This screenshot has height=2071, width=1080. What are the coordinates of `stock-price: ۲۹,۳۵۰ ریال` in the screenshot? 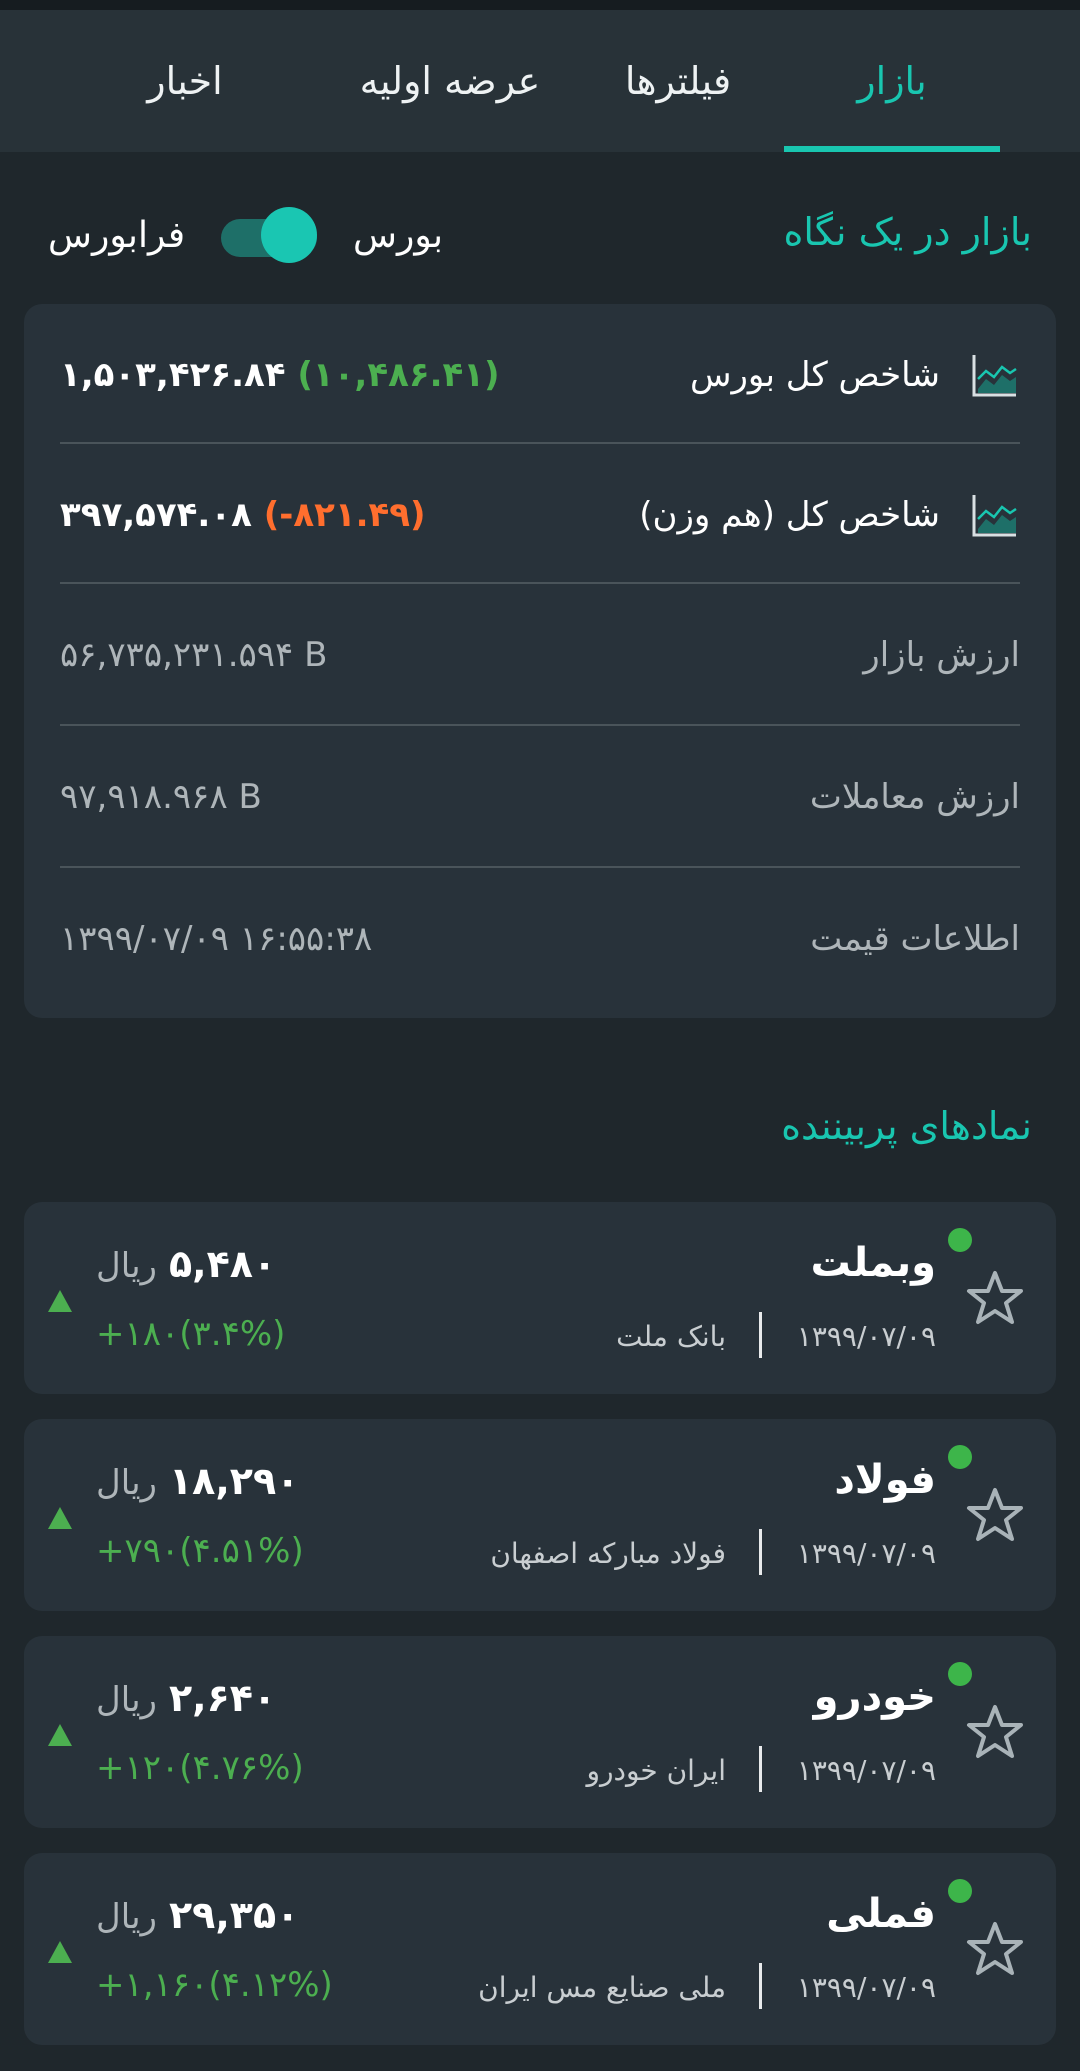 It's located at (197, 1915).